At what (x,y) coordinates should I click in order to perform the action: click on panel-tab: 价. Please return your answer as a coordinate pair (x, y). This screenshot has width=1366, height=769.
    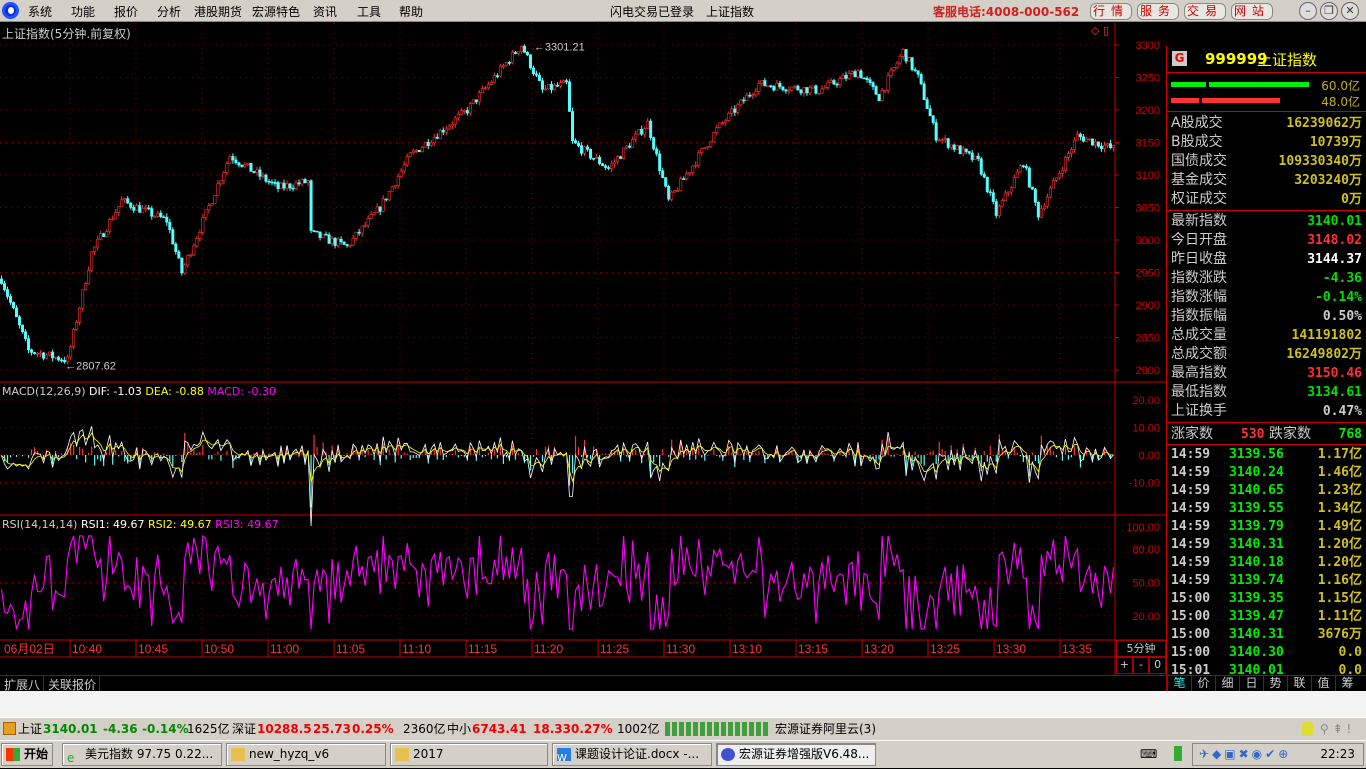
    Looking at the image, I should click on (1203, 684).